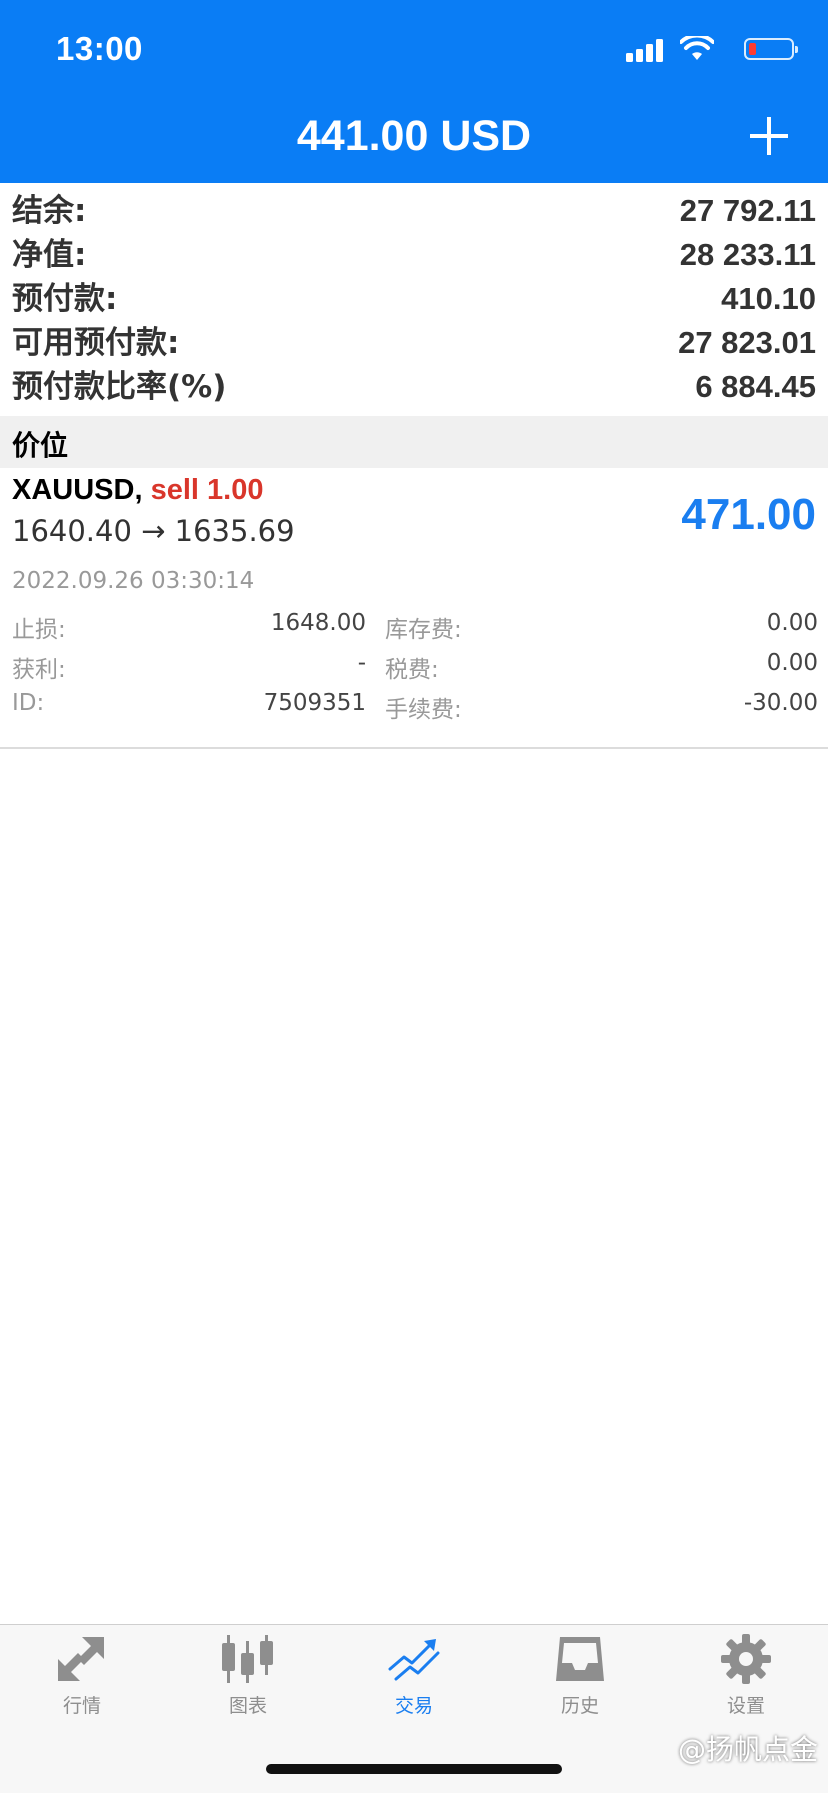  I want to click on taxes-label: 税费:, so click(412, 670).